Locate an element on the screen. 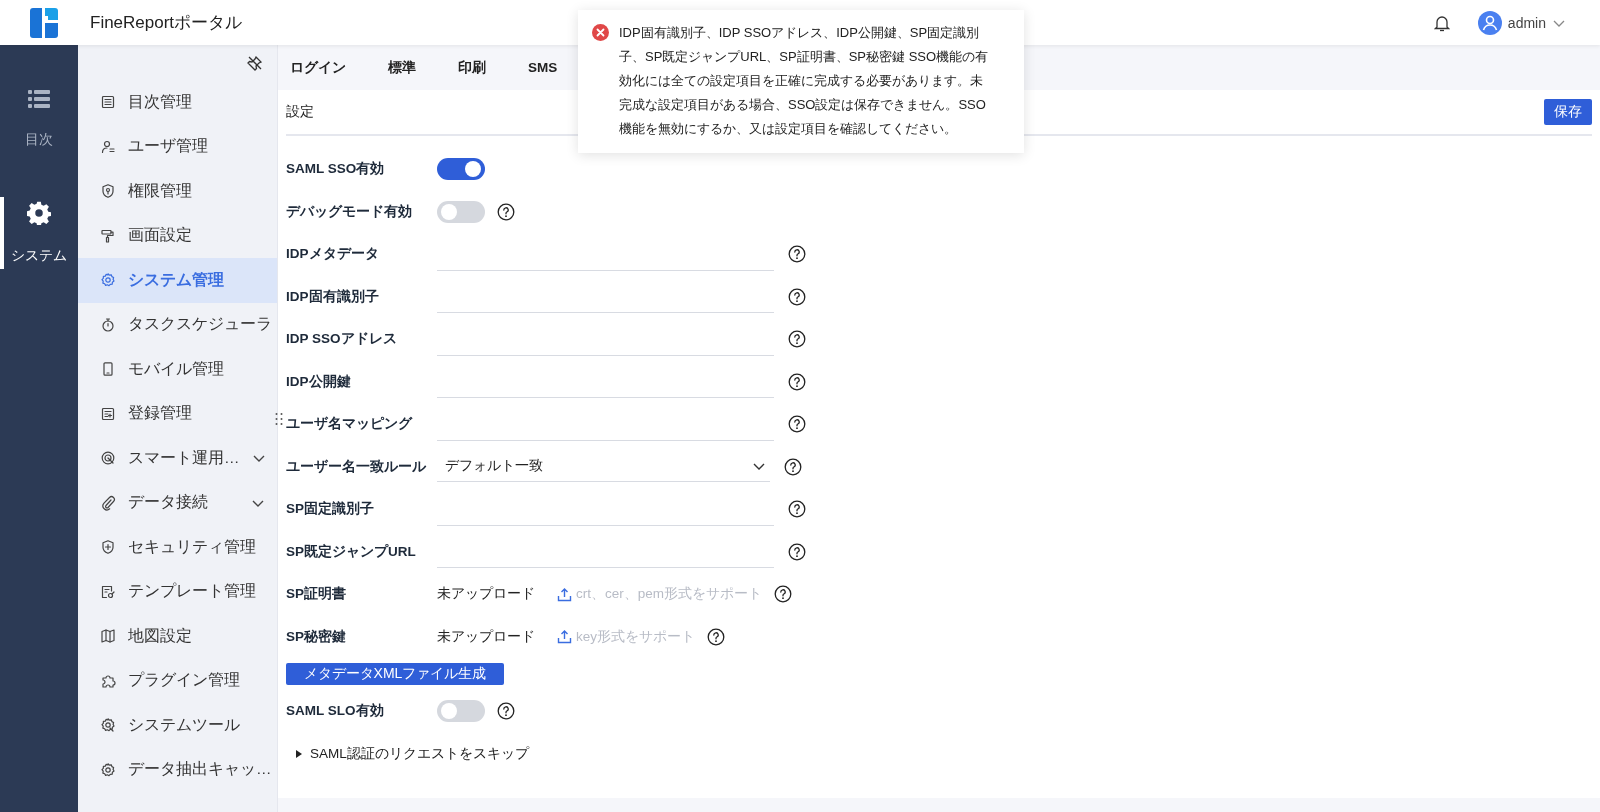 This screenshot has width=1600, height=812. logo-icon is located at coordinates (44, 22).